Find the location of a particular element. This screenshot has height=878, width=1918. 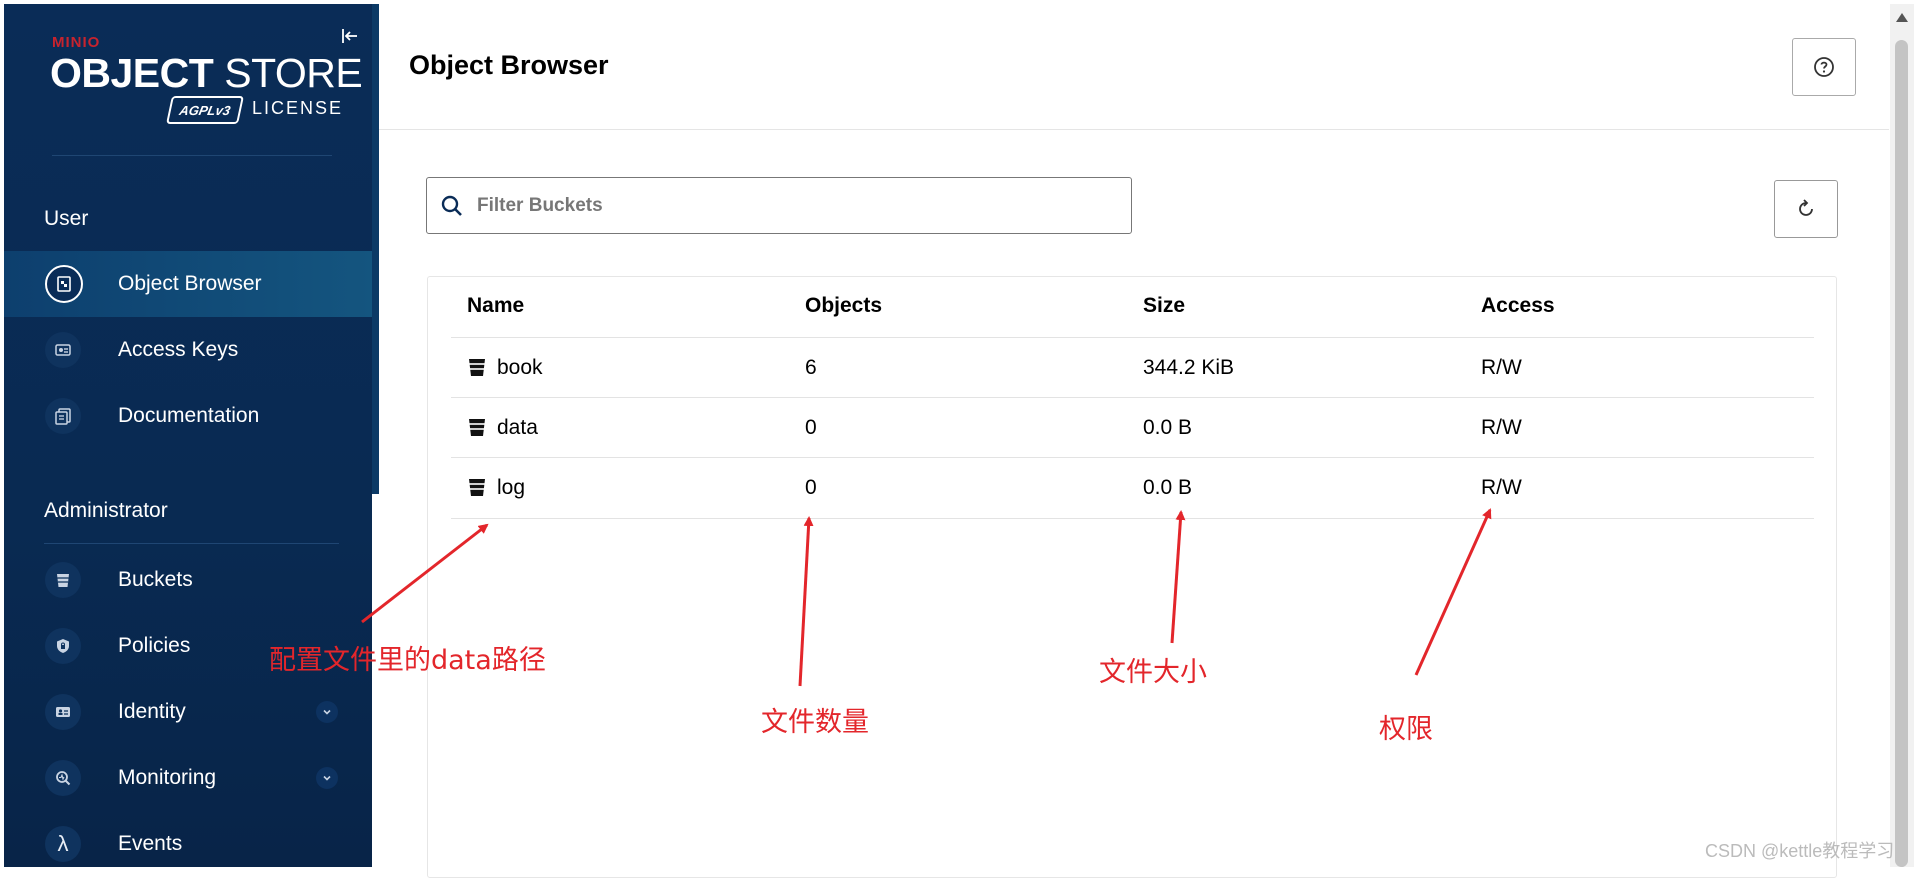

documentation-icon is located at coordinates (63, 416).